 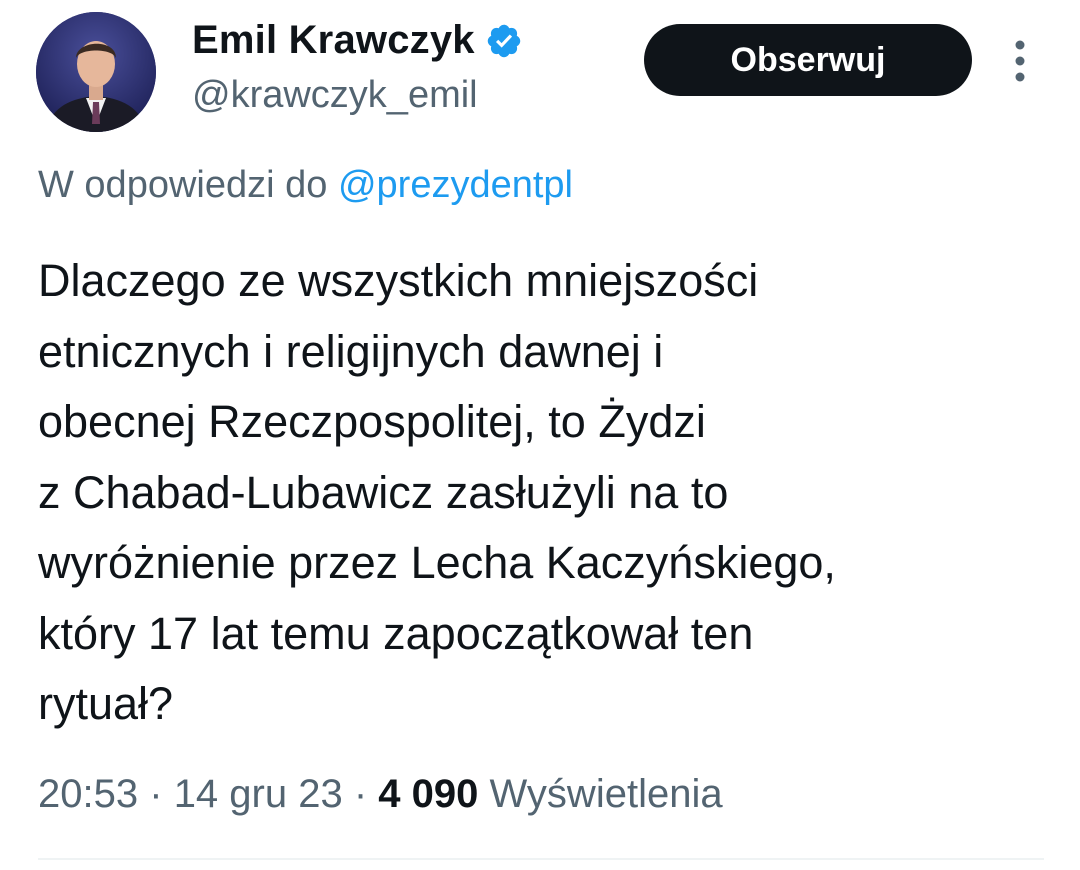 I want to click on views-label: Wyświetlenia, so click(x=606, y=794).